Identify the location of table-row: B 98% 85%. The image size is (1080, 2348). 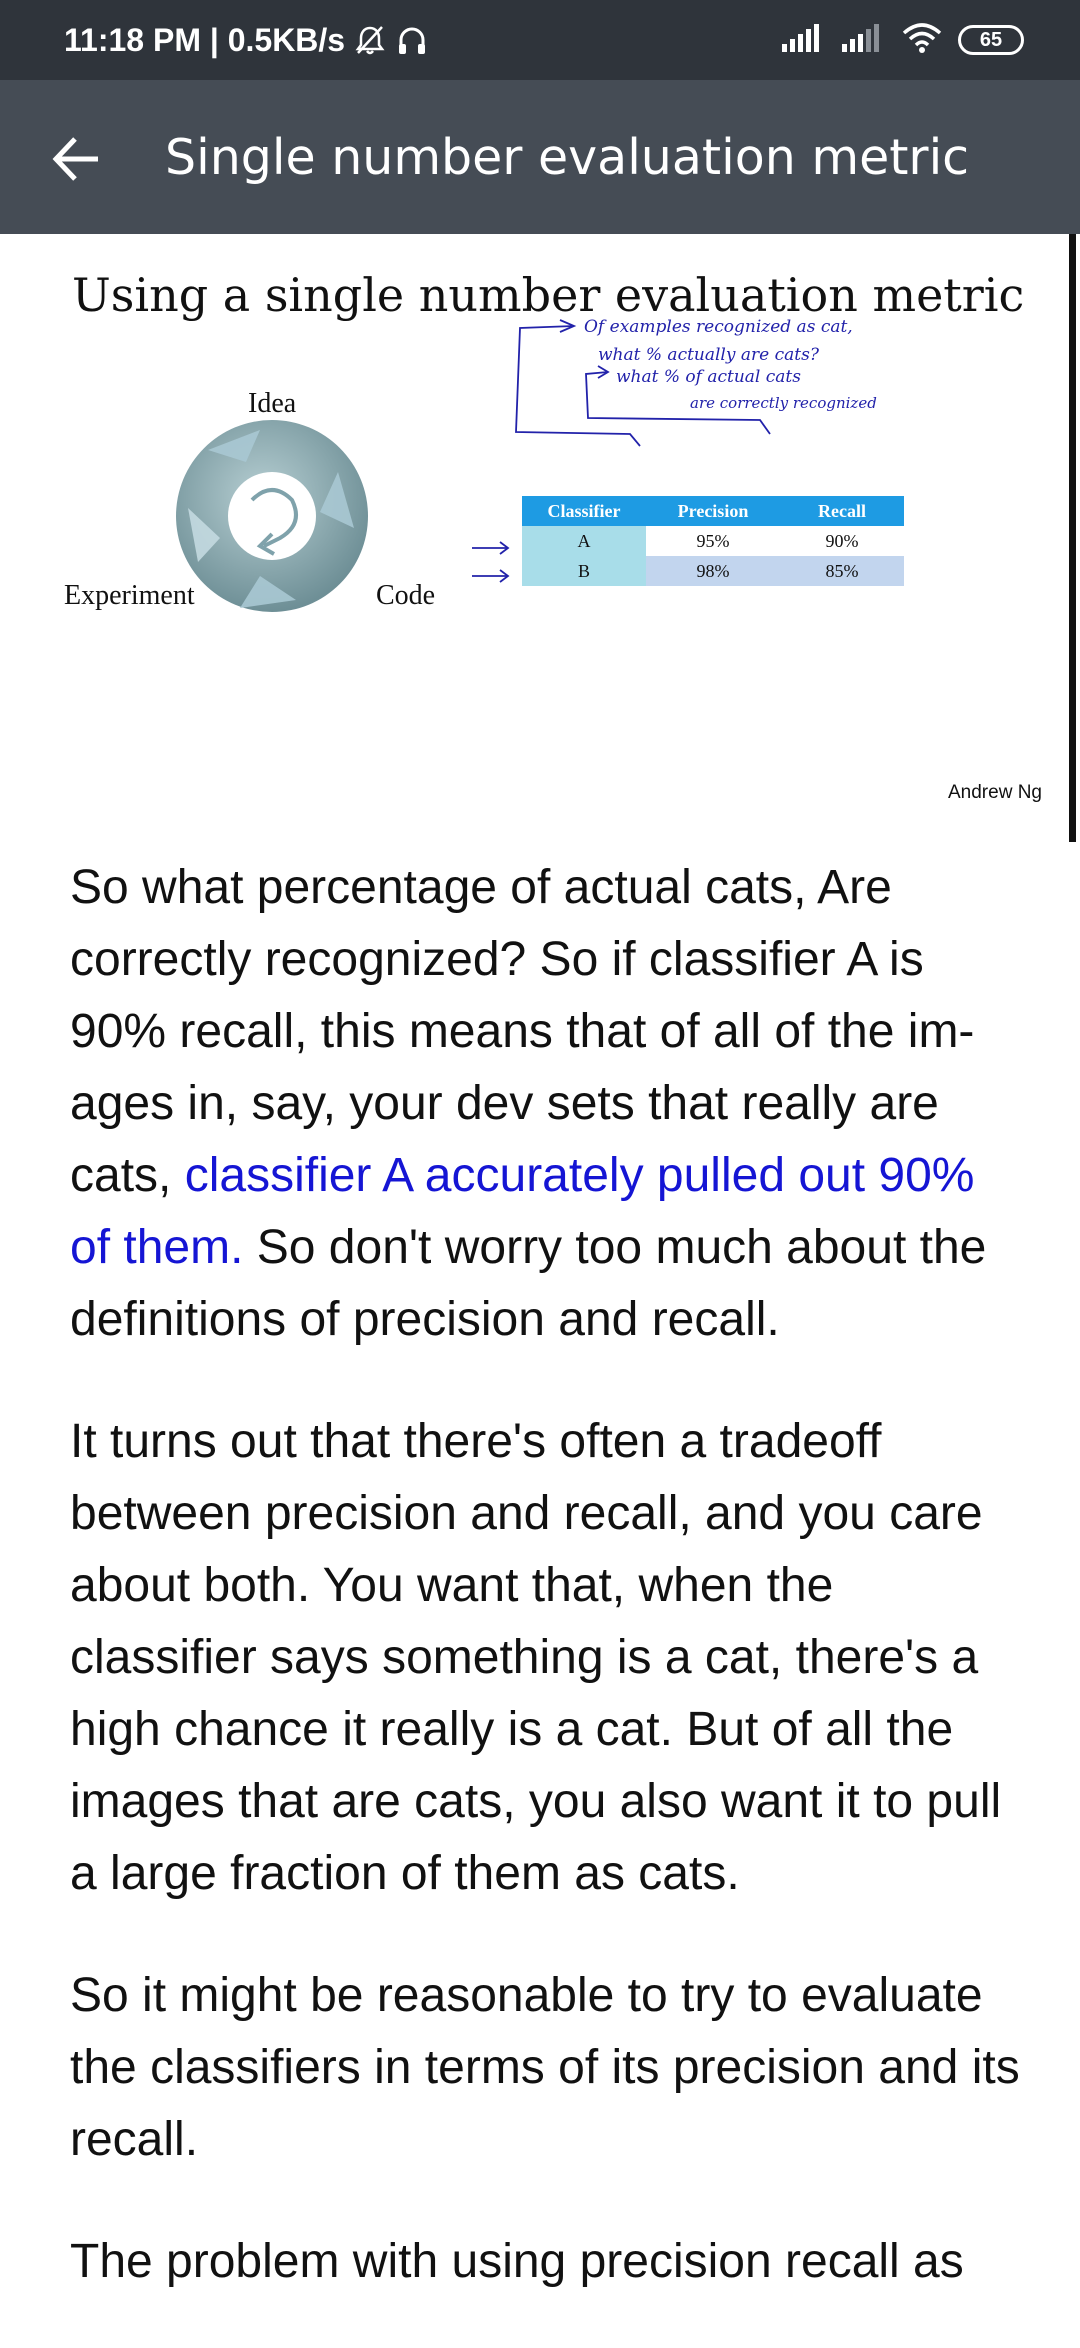
(713, 571).